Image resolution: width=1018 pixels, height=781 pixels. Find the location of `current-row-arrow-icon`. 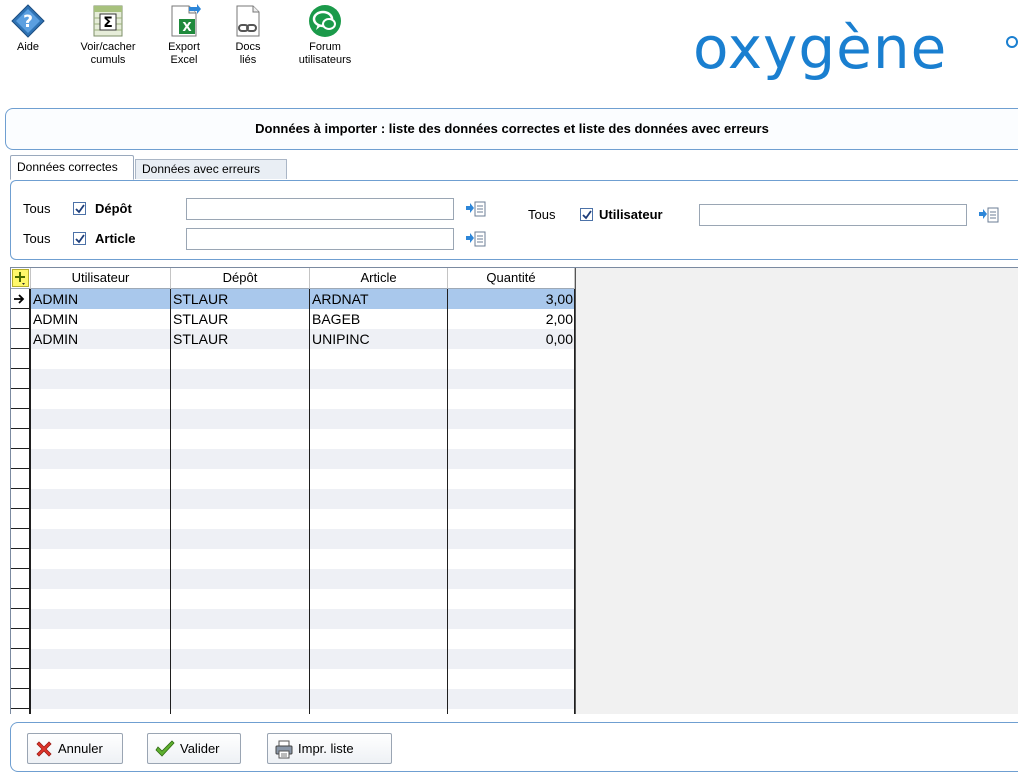

current-row-arrow-icon is located at coordinates (19, 299).